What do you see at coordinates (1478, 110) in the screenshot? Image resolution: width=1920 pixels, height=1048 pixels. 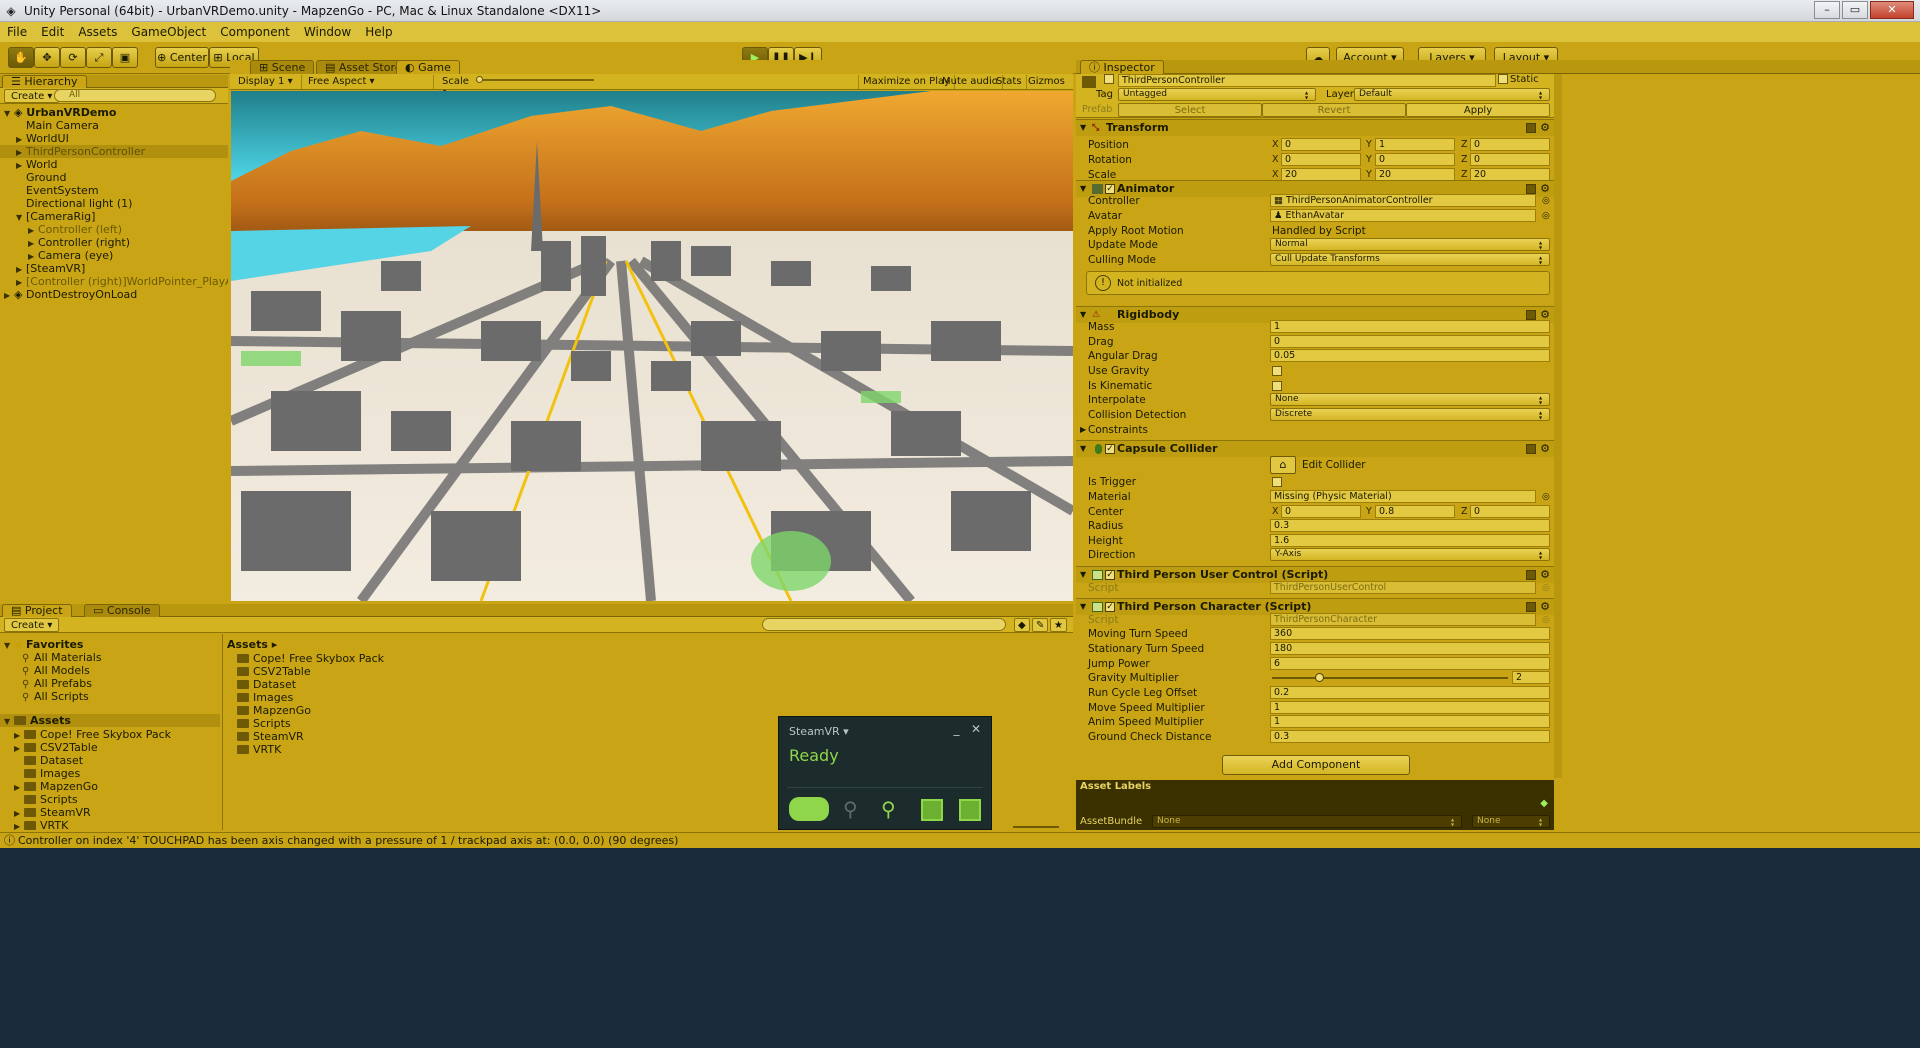 I see `prefab-apply-button: Apply` at bounding box center [1478, 110].